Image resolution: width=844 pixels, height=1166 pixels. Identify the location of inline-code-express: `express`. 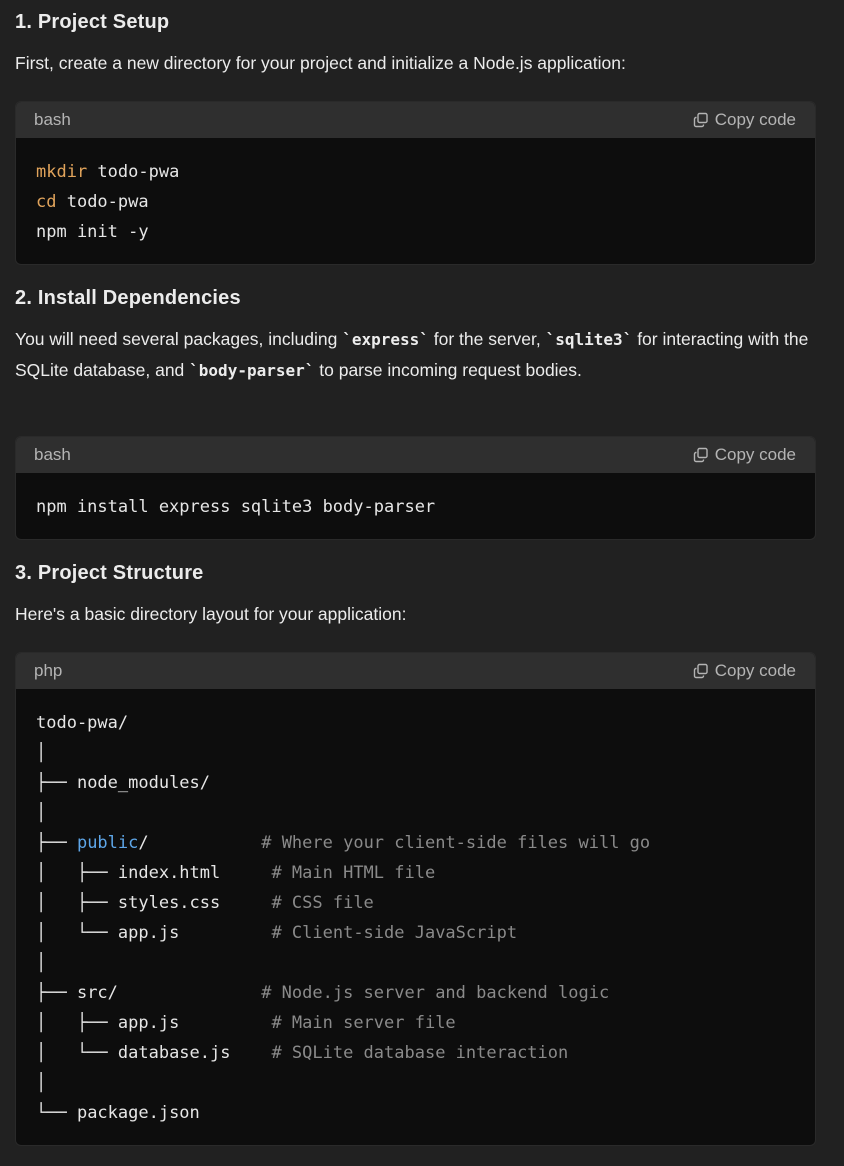
(385, 339).